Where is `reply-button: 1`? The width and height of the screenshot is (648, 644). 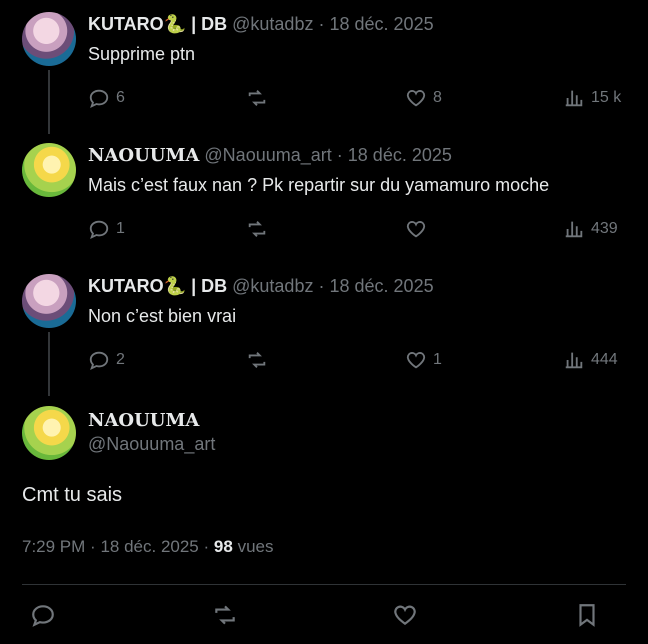
reply-button: 1 is located at coordinates (106, 229).